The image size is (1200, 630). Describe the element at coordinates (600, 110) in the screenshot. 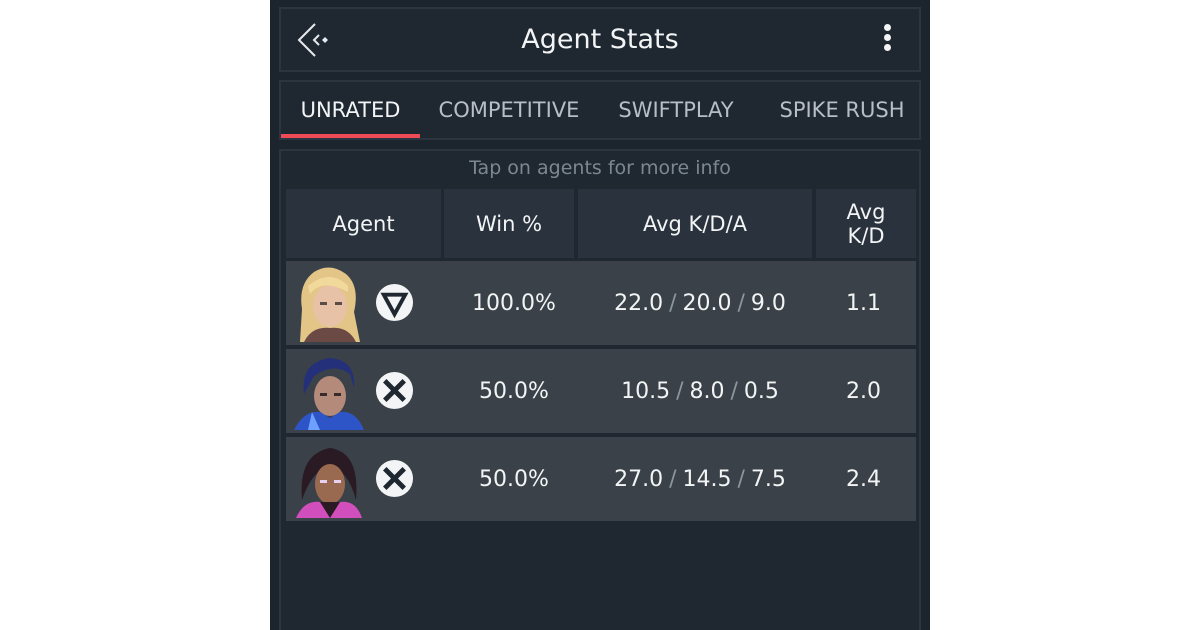

I see `mode-tabs: UNRATED COMPETITIVE SWIFTPLAY SPIKE RUSH` at that location.